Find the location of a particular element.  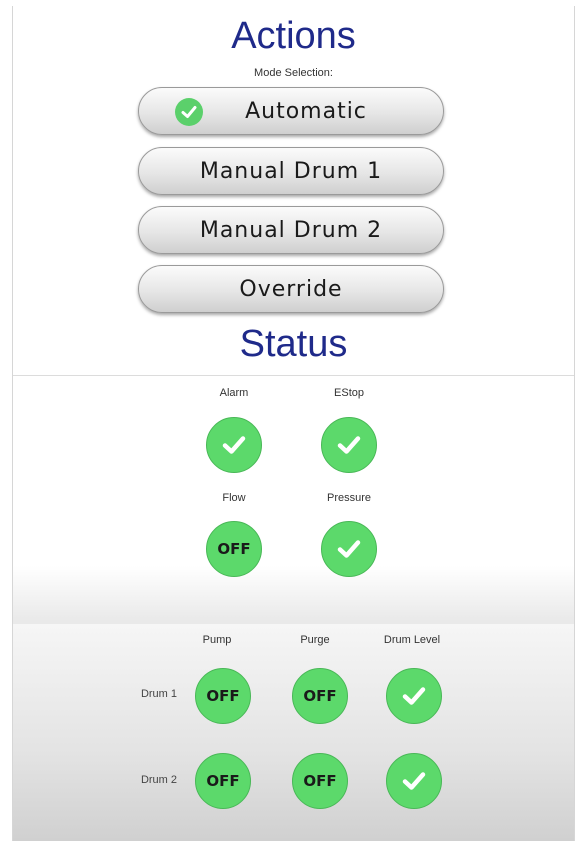

mode-selection-label: Mode Selection: is located at coordinates (293, 73).